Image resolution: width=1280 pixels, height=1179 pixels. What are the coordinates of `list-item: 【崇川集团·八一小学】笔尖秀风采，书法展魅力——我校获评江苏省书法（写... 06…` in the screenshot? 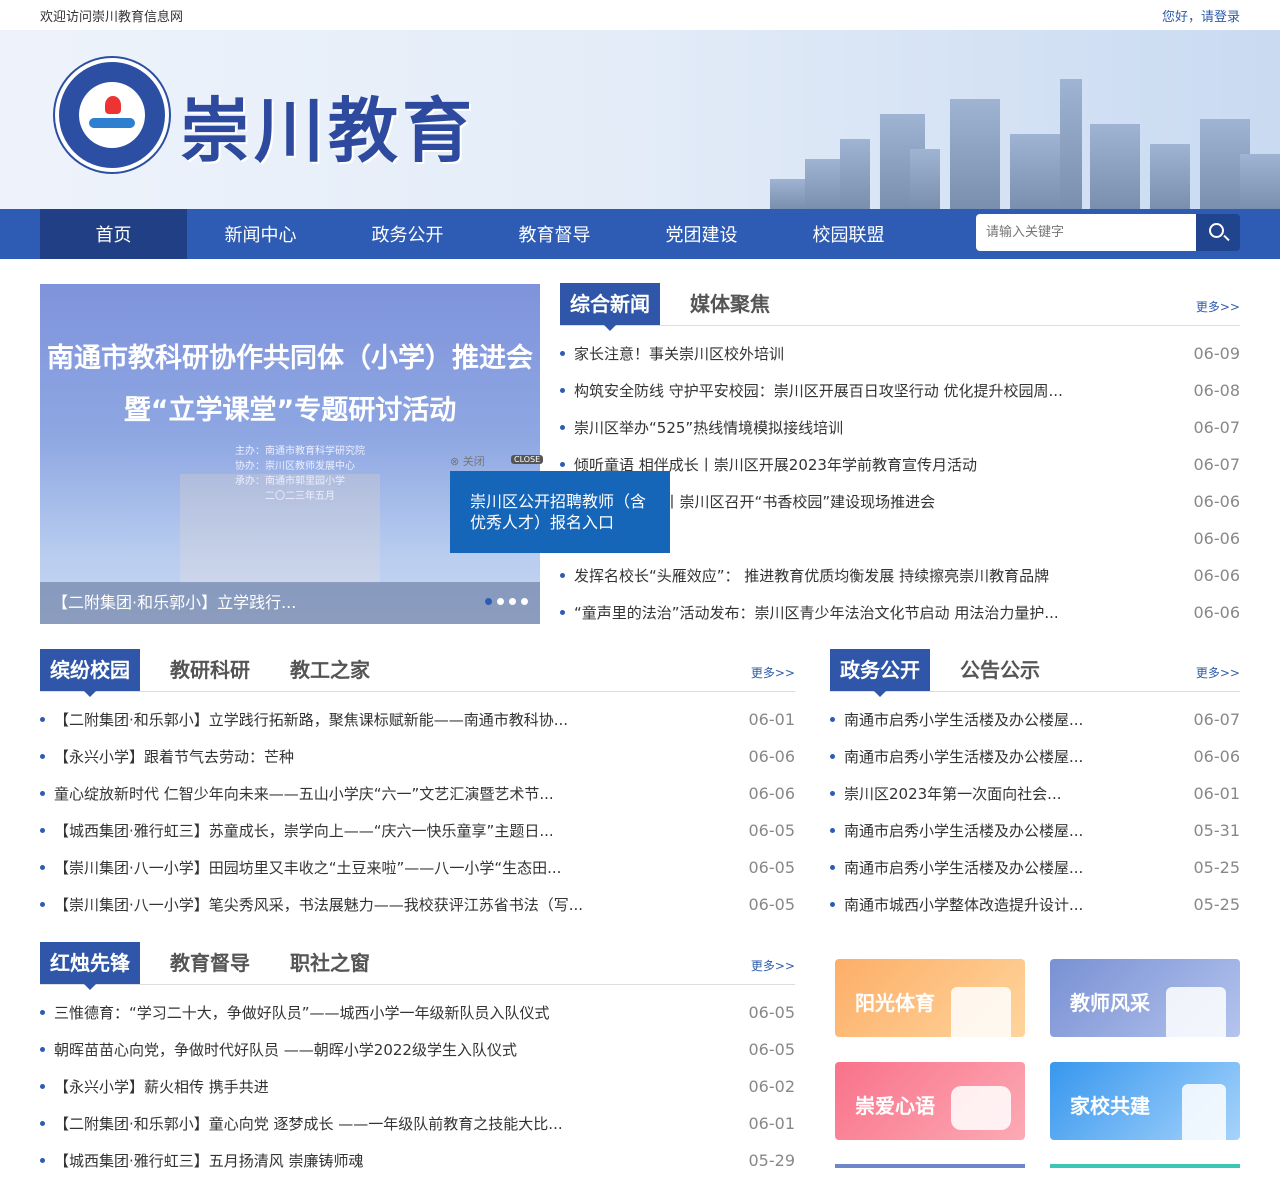 It's located at (417, 904).